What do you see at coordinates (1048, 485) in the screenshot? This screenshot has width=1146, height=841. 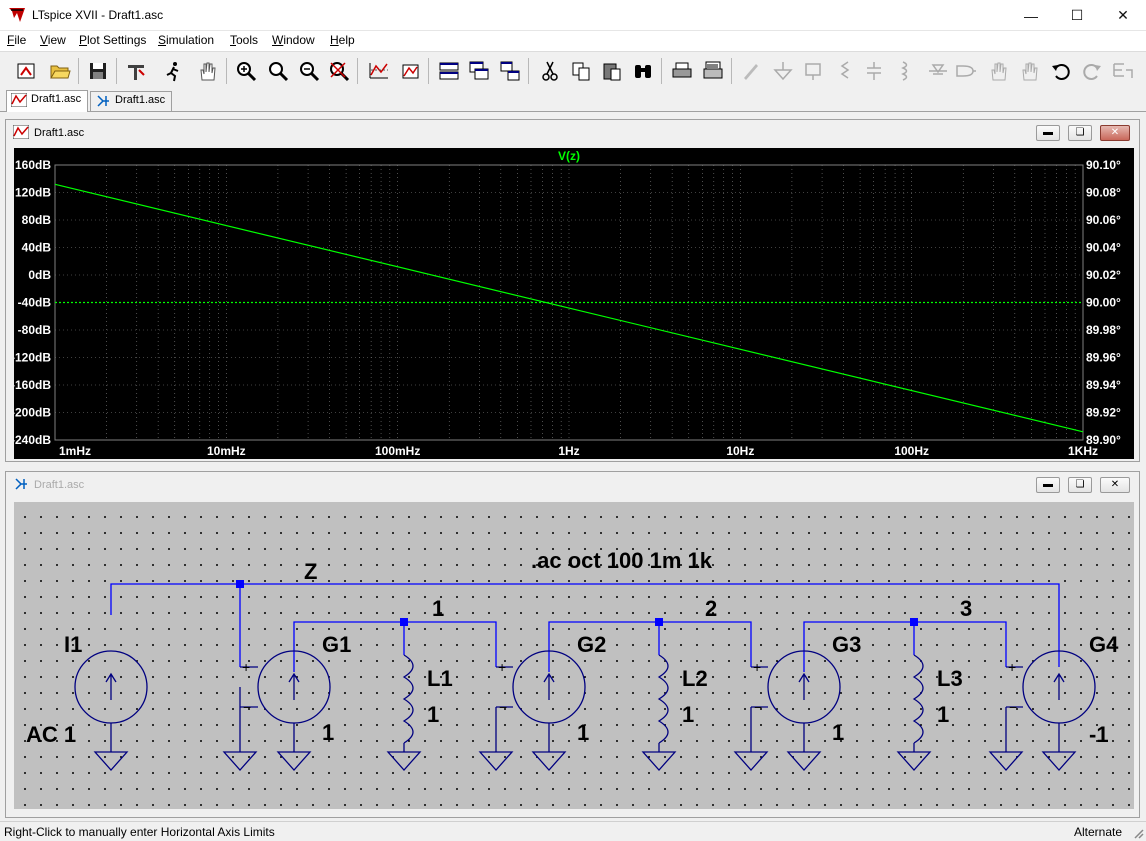 I see `schematic-minimize-button: ▬` at bounding box center [1048, 485].